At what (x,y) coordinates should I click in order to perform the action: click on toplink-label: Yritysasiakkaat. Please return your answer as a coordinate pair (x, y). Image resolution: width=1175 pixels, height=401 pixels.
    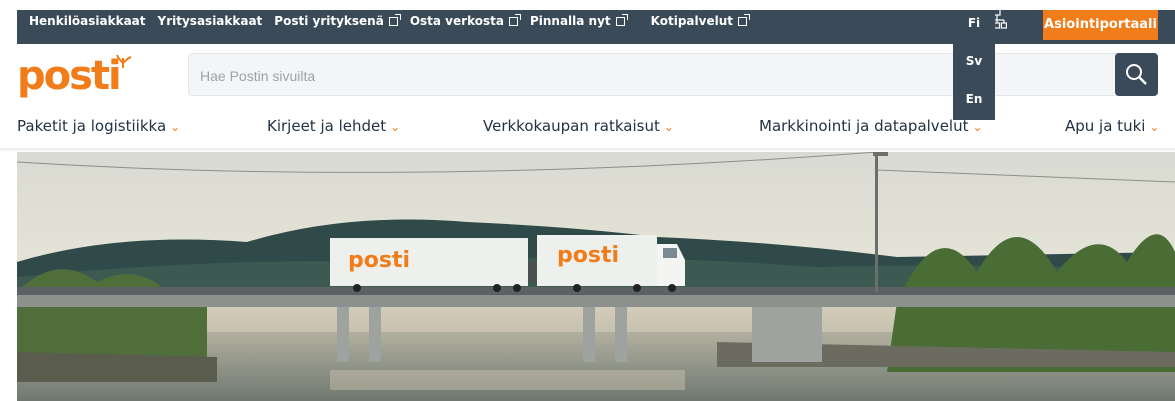
    Looking at the image, I should click on (210, 21).